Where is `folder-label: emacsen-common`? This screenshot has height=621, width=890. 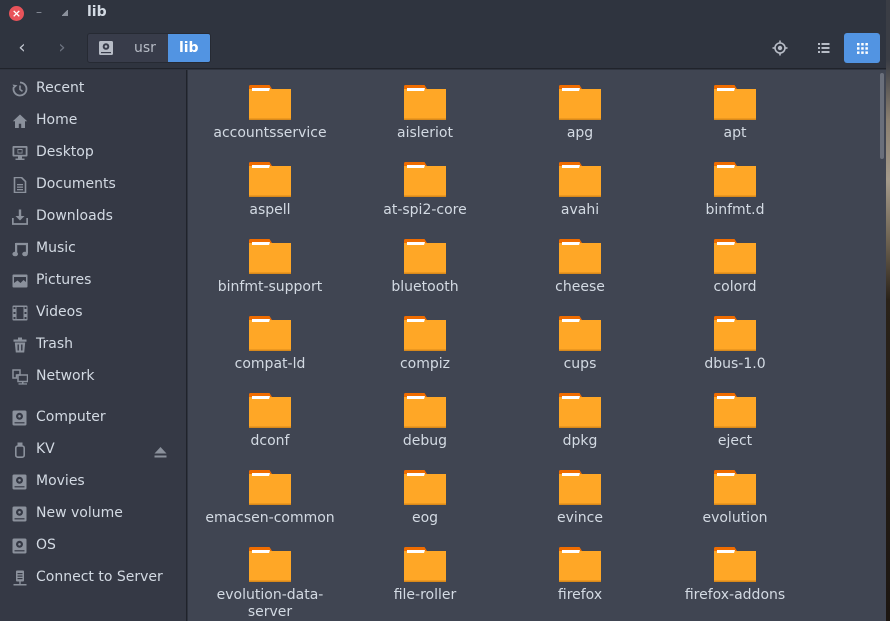 folder-label: emacsen-common is located at coordinates (270, 518).